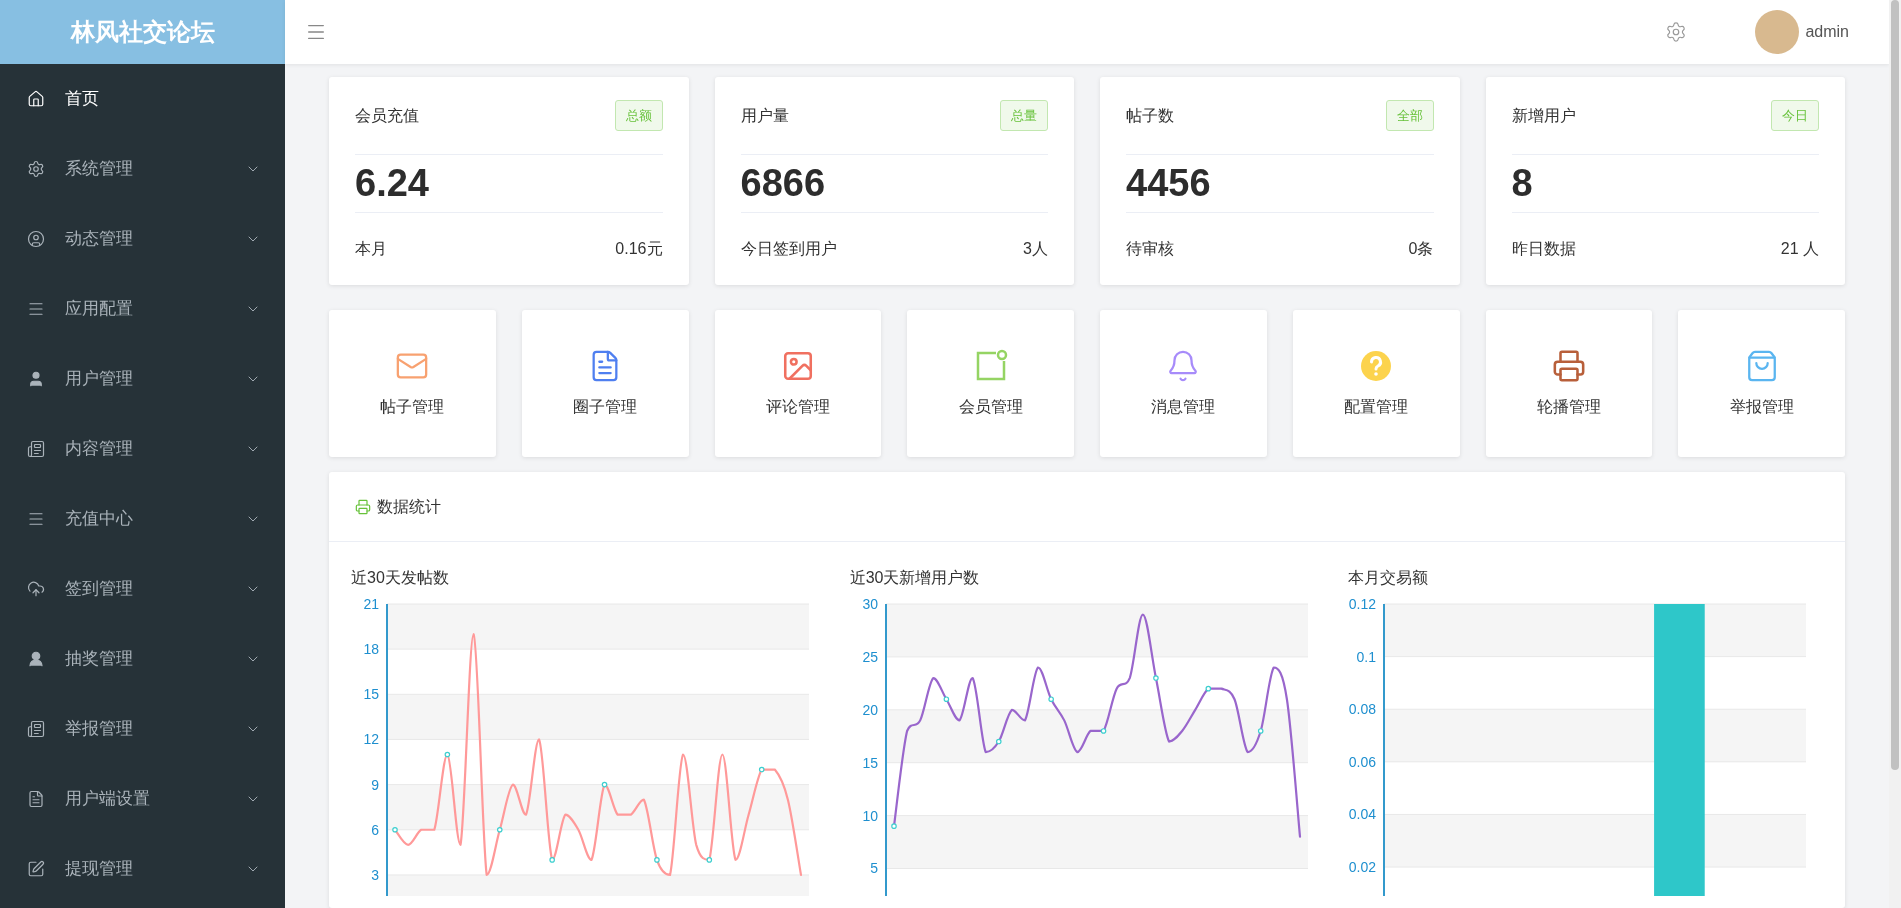 The image size is (1901, 908). What do you see at coordinates (788, 249) in the screenshot?
I see `stat-footer-label: 今日签到用户` at bounding box center [788, 249].